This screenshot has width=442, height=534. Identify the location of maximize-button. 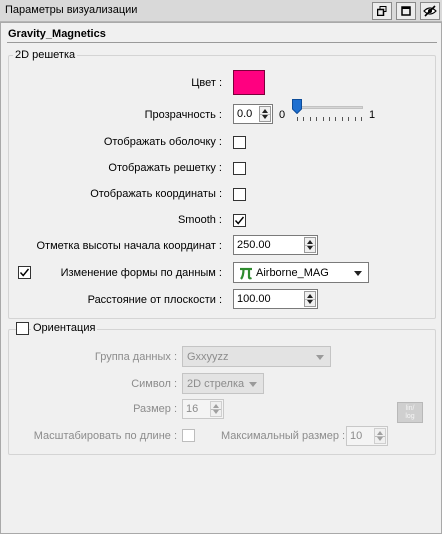
(406, 11).